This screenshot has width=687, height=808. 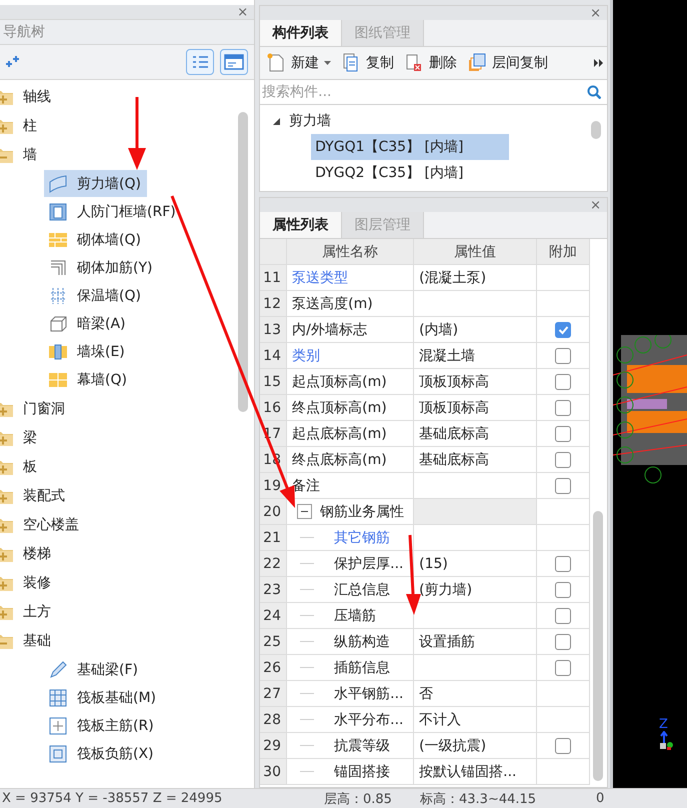 What do you see at coordinates (431, 63) in the screenshot?
I see `toolbar-button: 删除` at bounding box center [431, 63].